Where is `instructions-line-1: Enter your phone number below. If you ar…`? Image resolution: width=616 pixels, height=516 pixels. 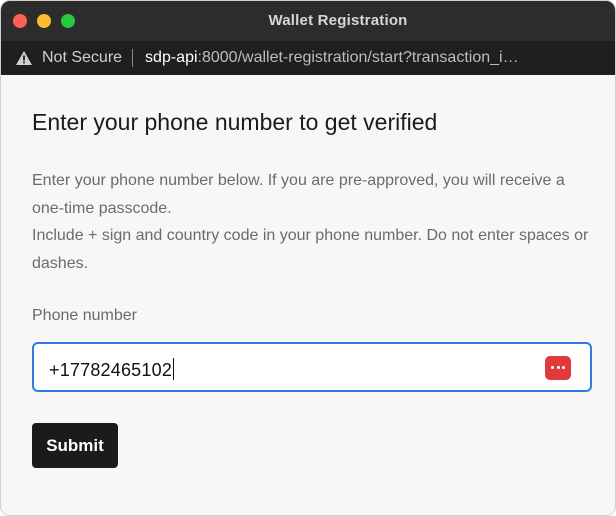 instructions-line-1: Enter your phone number below. If you ar… is located at coordinates (298, 194).